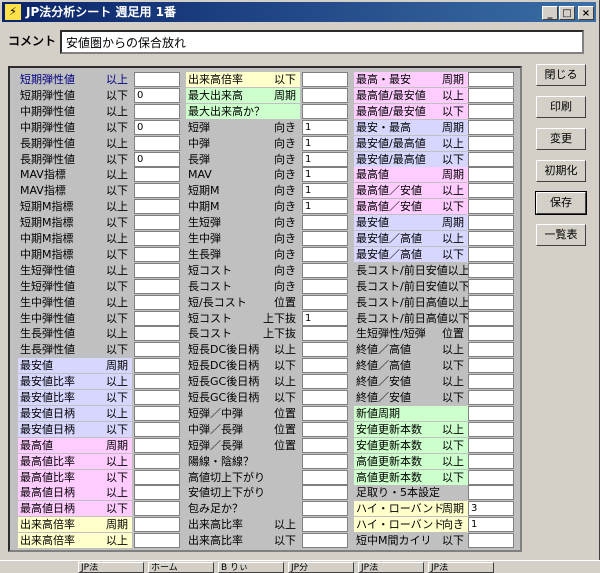 The width and height of the screenshot is (600, 573). What do you see at coordinates (561, 171) in the screenshot?
I see `initialize-button: 初期化` at bounding box center [561, 171].